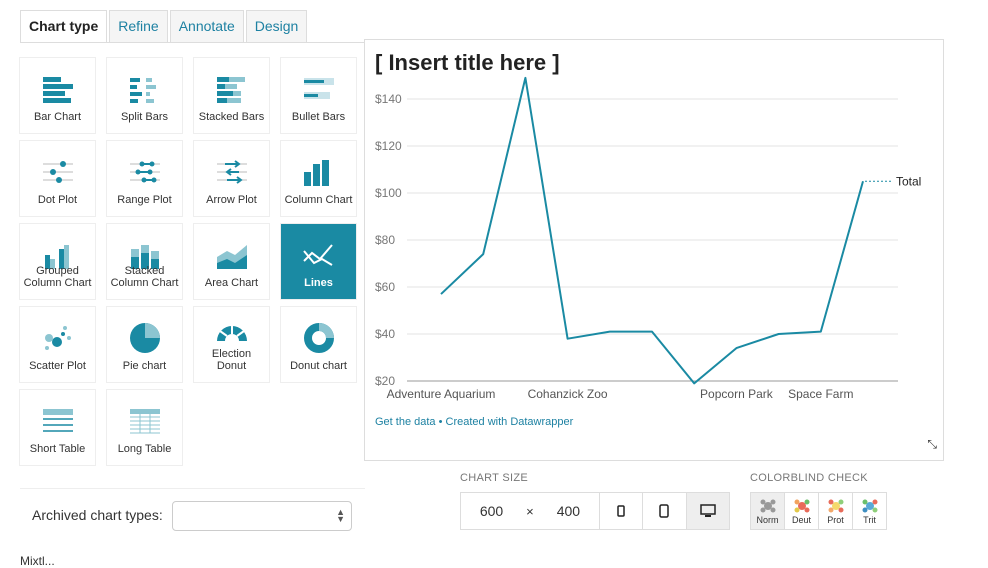  Describe the element at coordinates (319, 172) in the screenshot. I see `column-chart-icon` at that location.